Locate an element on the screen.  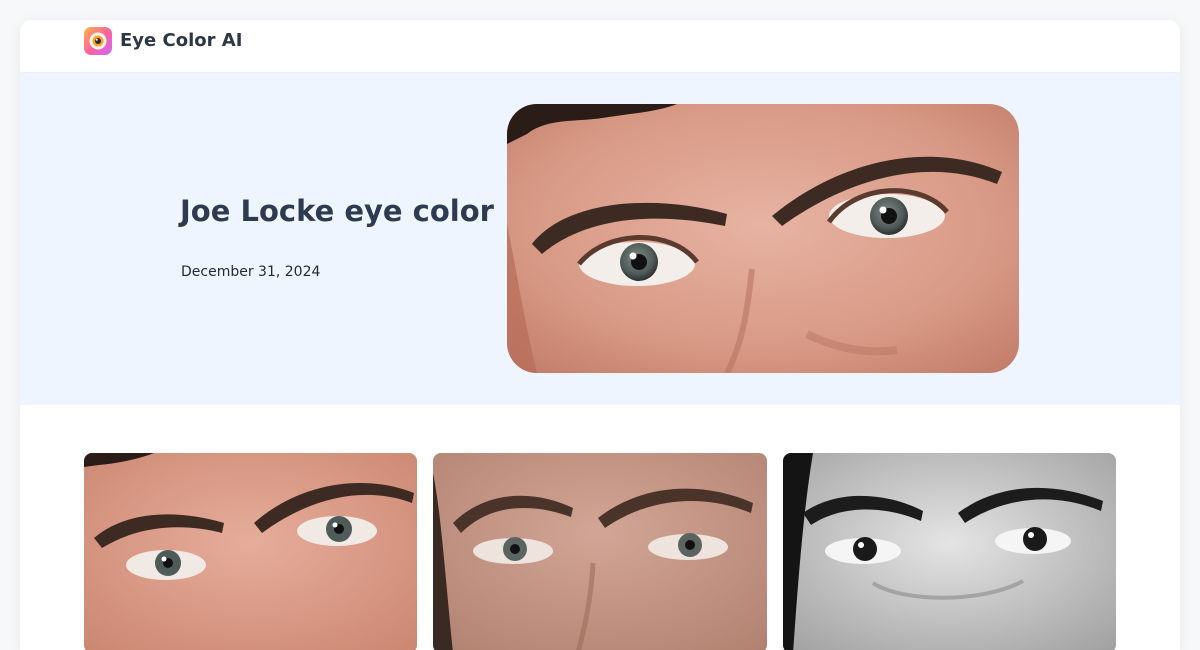
publish-date: December 31, 2024 is located at coordinates (251, 272).